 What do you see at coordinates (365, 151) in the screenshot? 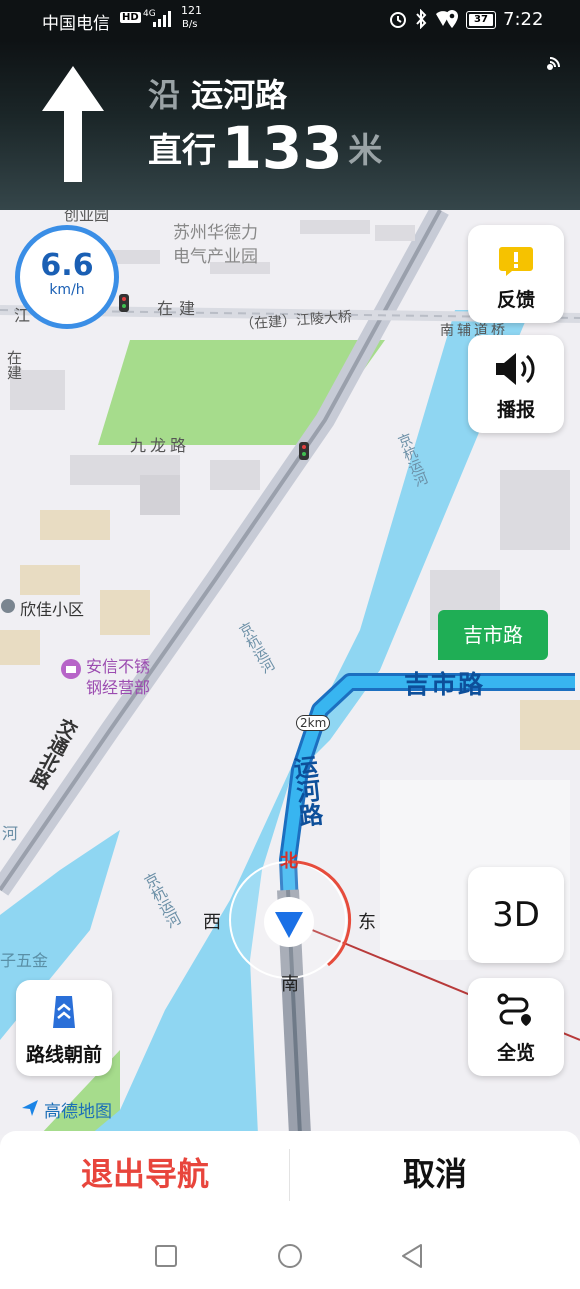
I see `distance-unit: 米` at bounding box center [365, 151].